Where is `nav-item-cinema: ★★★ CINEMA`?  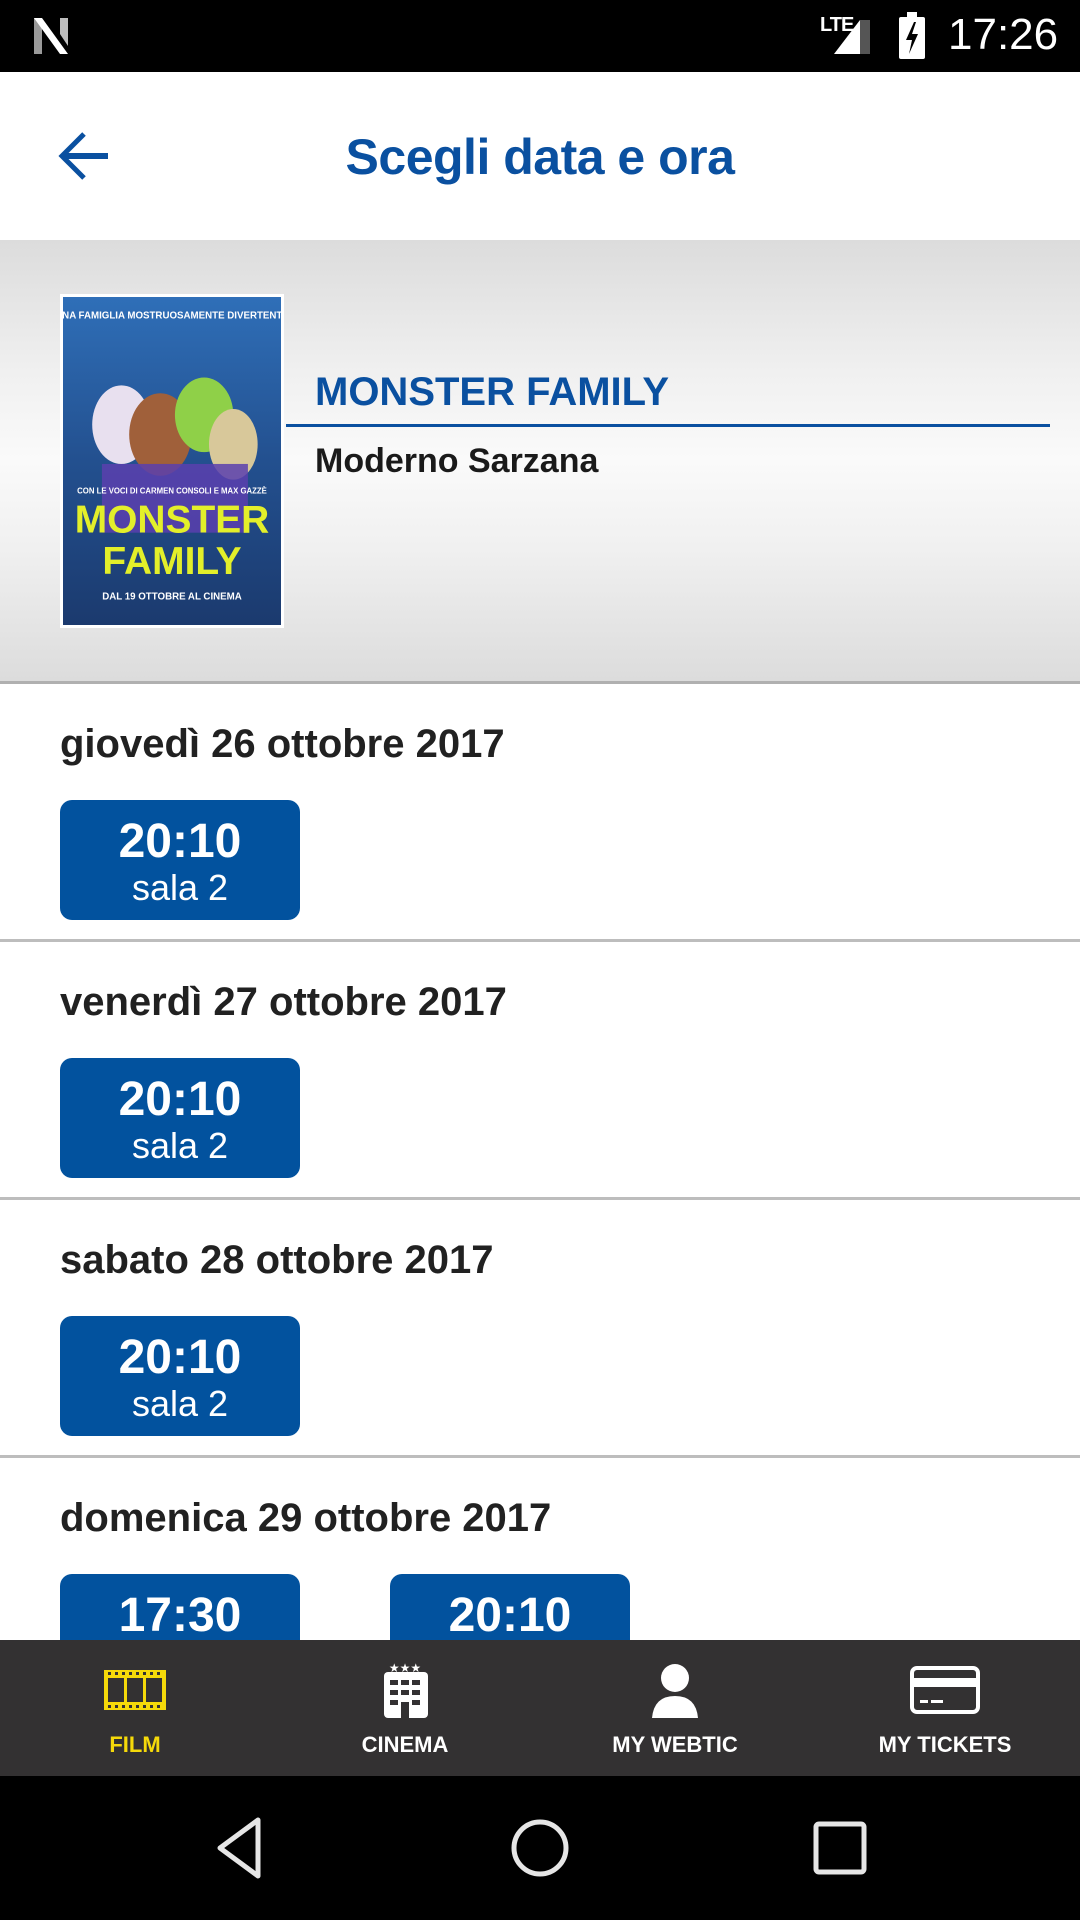
nav-item-cinema: ★★★ CINEMA is located at coordinates (405, 1708).